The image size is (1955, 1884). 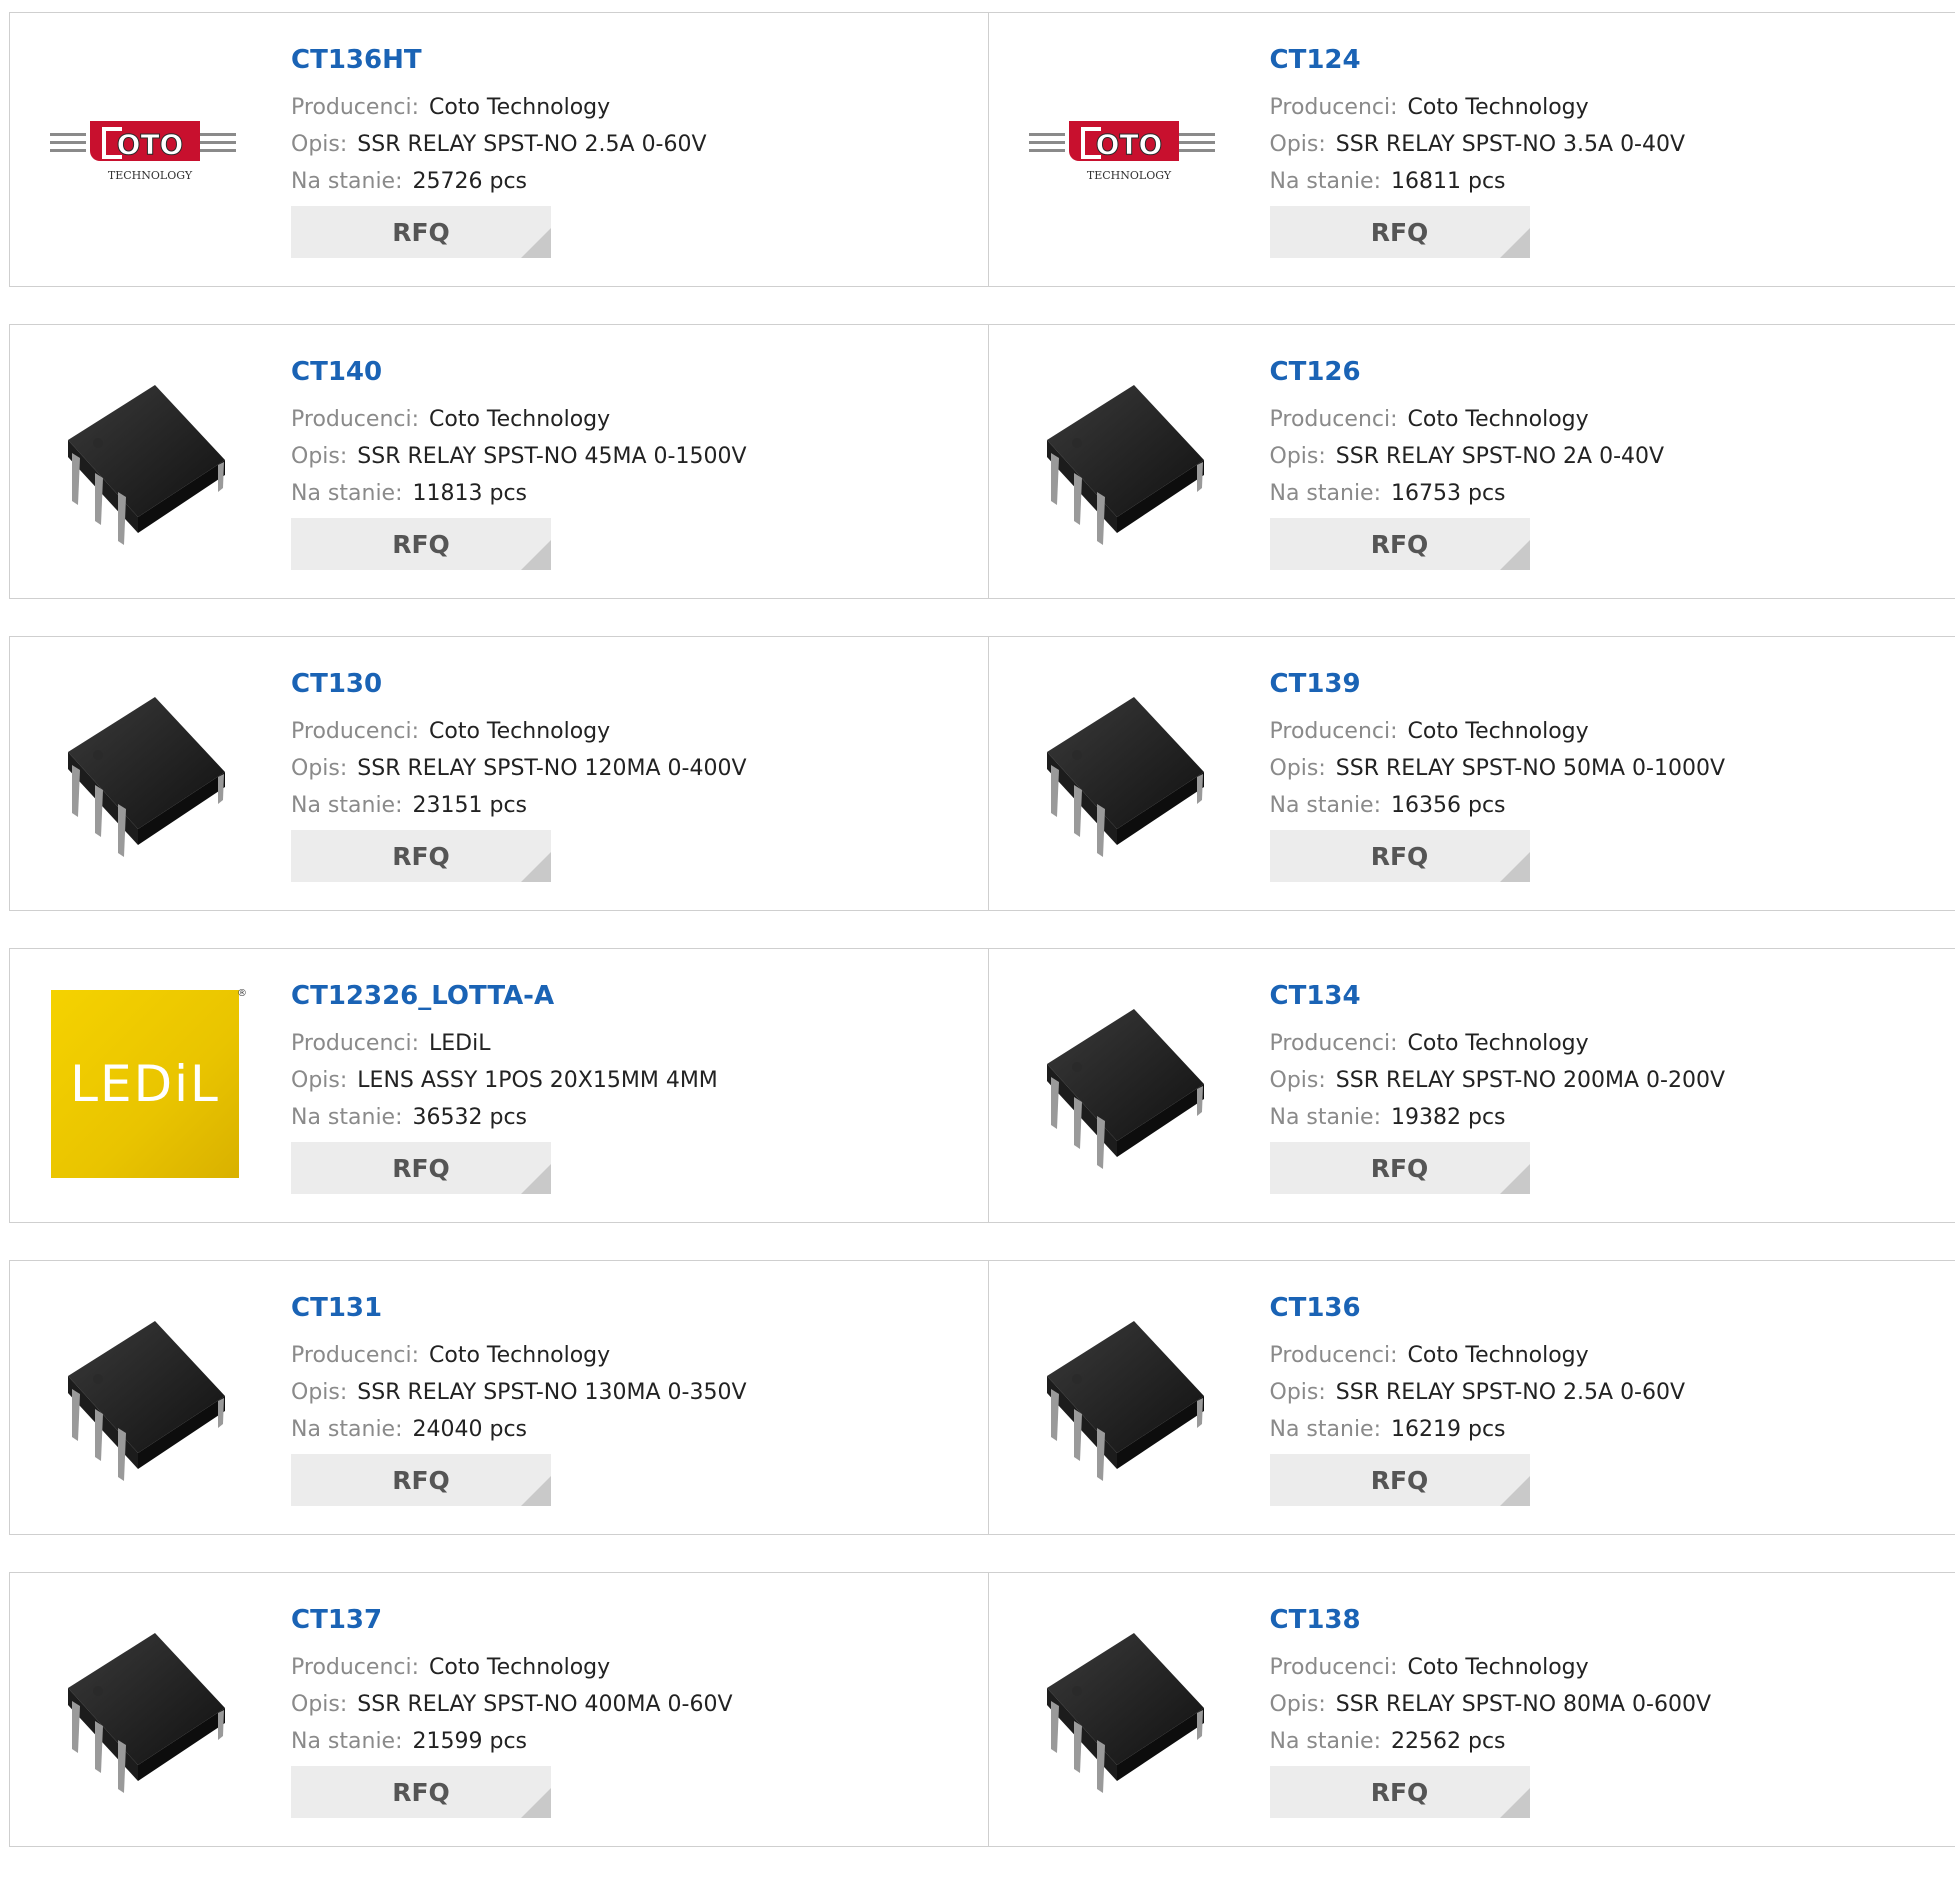 I want to click on product-title-link: CT130, so click(x=519, y=684).